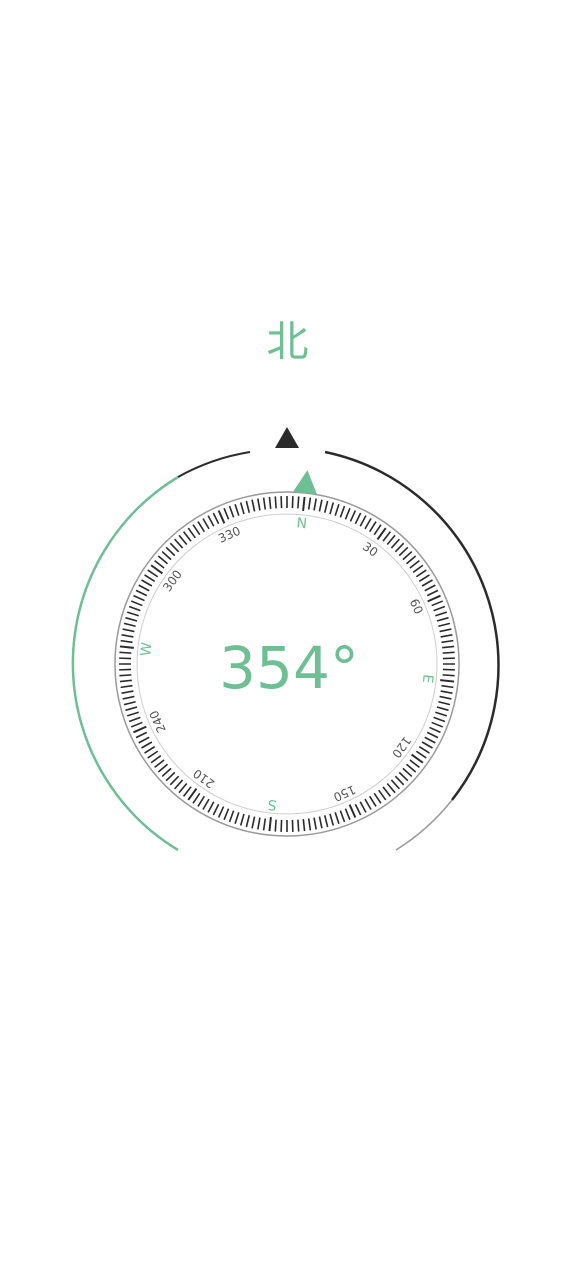 This screenshot has width=575, height=1280. I want to click on degree-label-120: 120, so click(401, 747).